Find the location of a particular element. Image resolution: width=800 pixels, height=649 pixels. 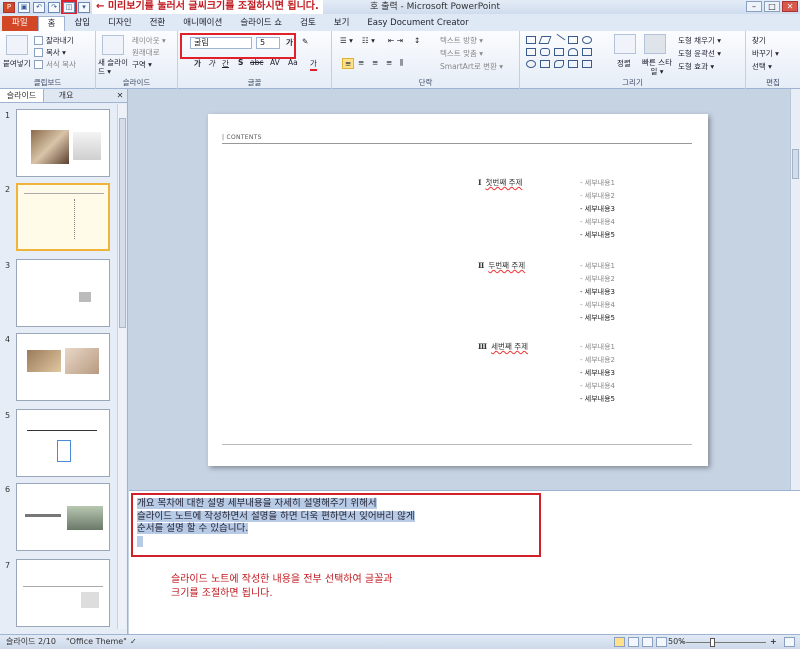

slide-scroll-thumb is located at coordinates (795, 164).